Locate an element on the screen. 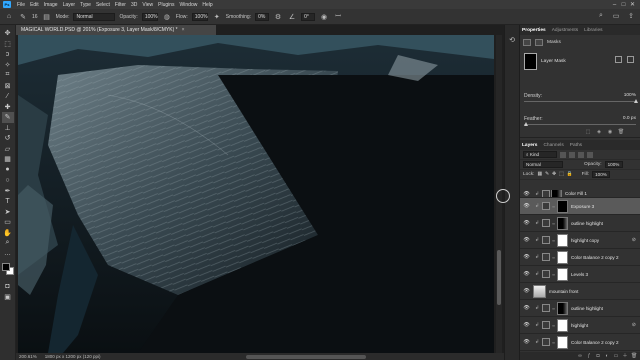  close-document-icon: × is located at coordinates (183, 30).